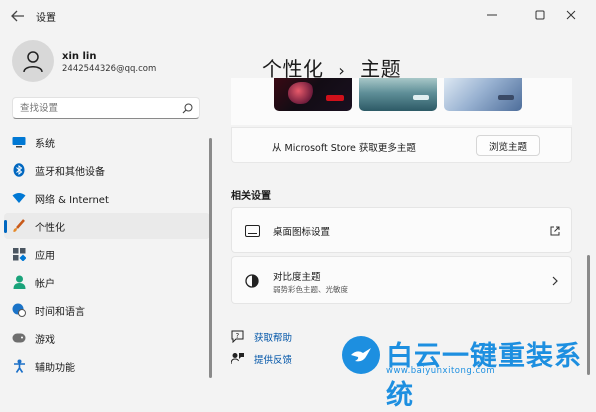 This screenshot has width=596, height=412. What do you see at coordinates (19, 254) in the screenshot?
I see `apps-icon` at bounding box center [19, 254].